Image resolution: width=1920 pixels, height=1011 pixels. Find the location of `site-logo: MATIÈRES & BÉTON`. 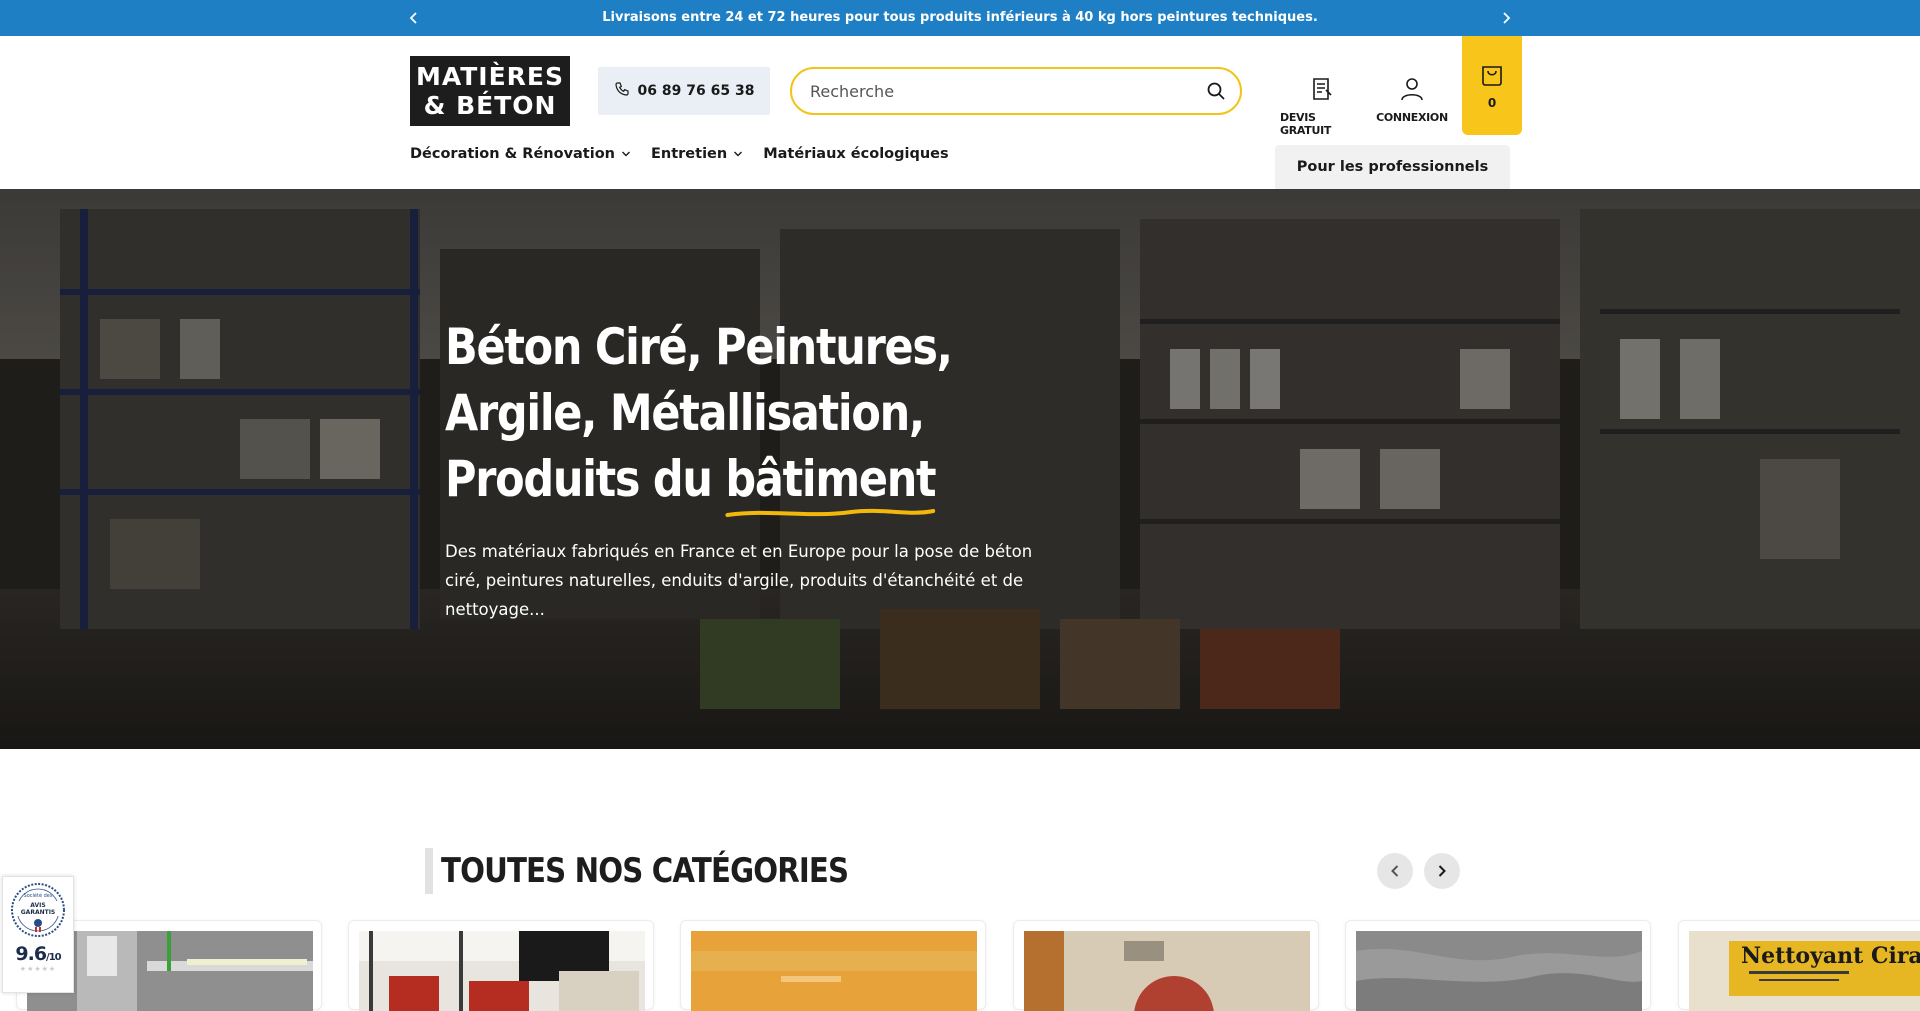

site-logo: MATIÈRES & BÉTON is located at coordinates (490, 91).